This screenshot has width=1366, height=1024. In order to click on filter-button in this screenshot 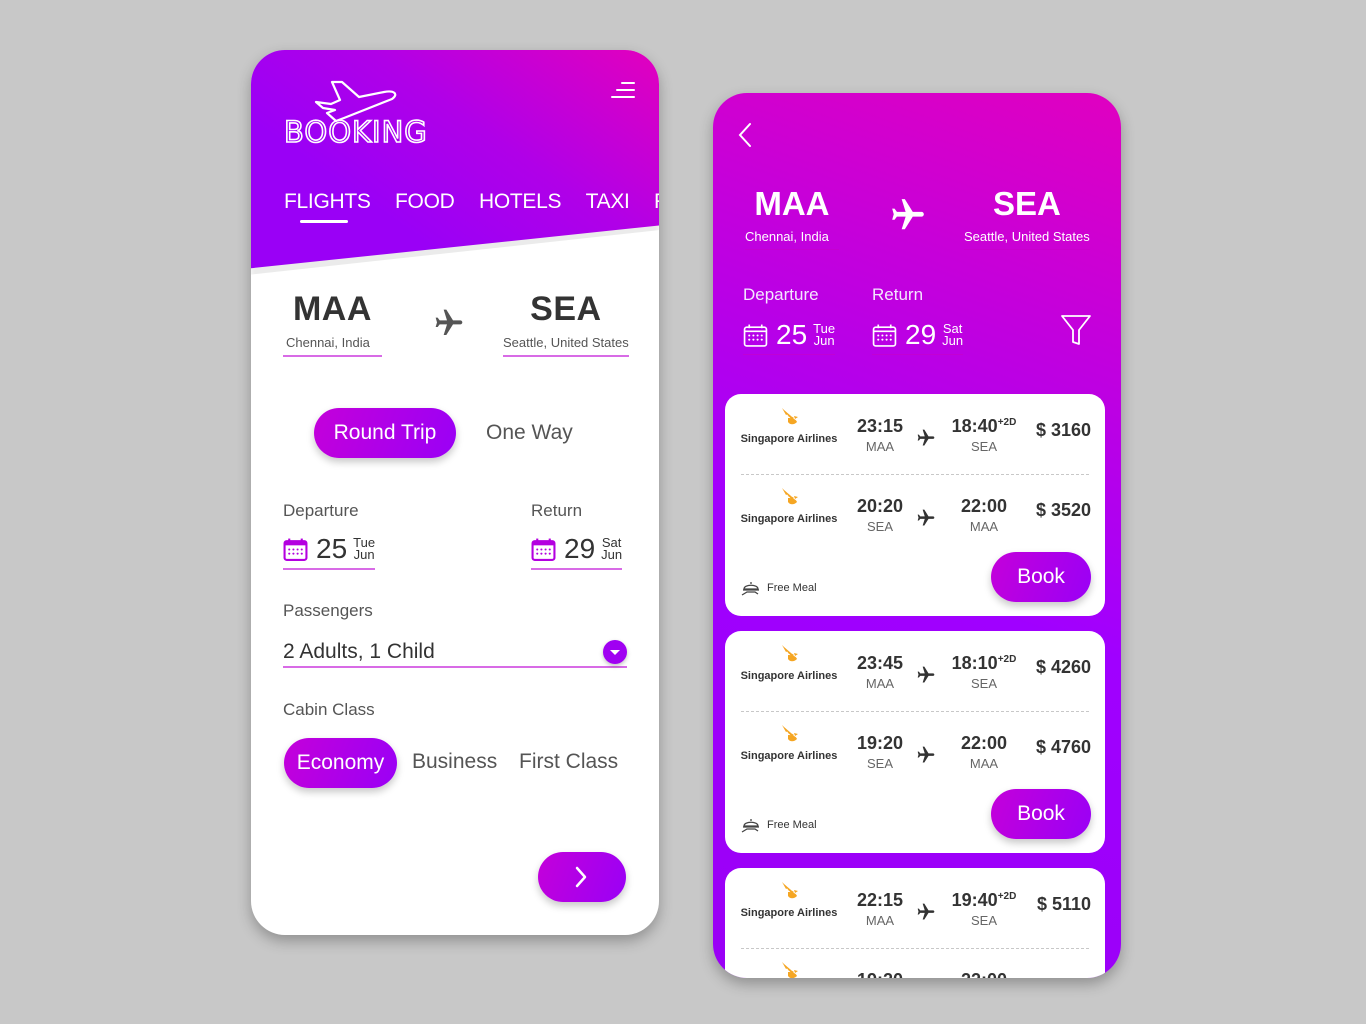, I will do `click(1076, 332)`.